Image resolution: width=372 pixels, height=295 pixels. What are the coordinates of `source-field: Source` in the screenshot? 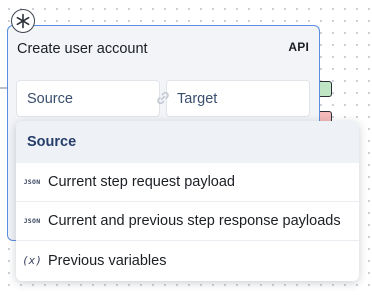 It's located at (88, 98).